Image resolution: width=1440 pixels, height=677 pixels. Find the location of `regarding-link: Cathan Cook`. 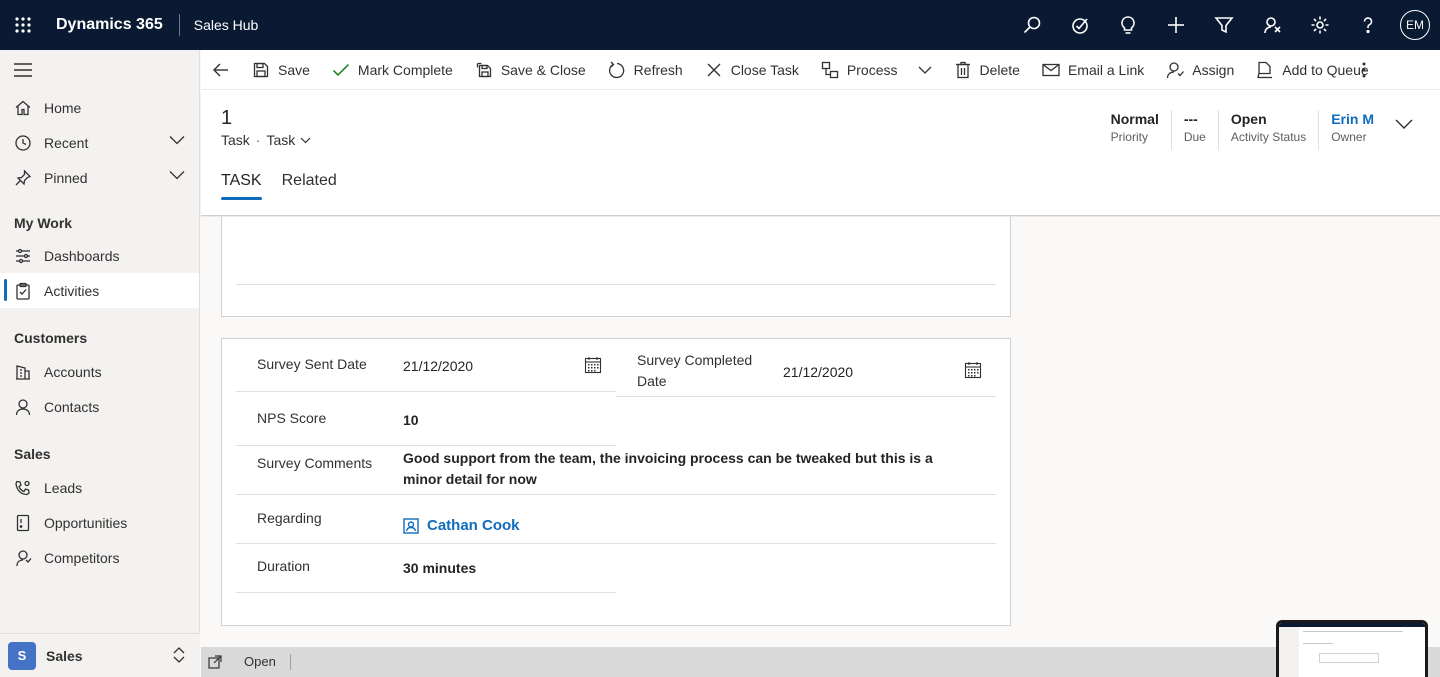

regarding-link: Cathan Cook is located at coordinates (461, 519).